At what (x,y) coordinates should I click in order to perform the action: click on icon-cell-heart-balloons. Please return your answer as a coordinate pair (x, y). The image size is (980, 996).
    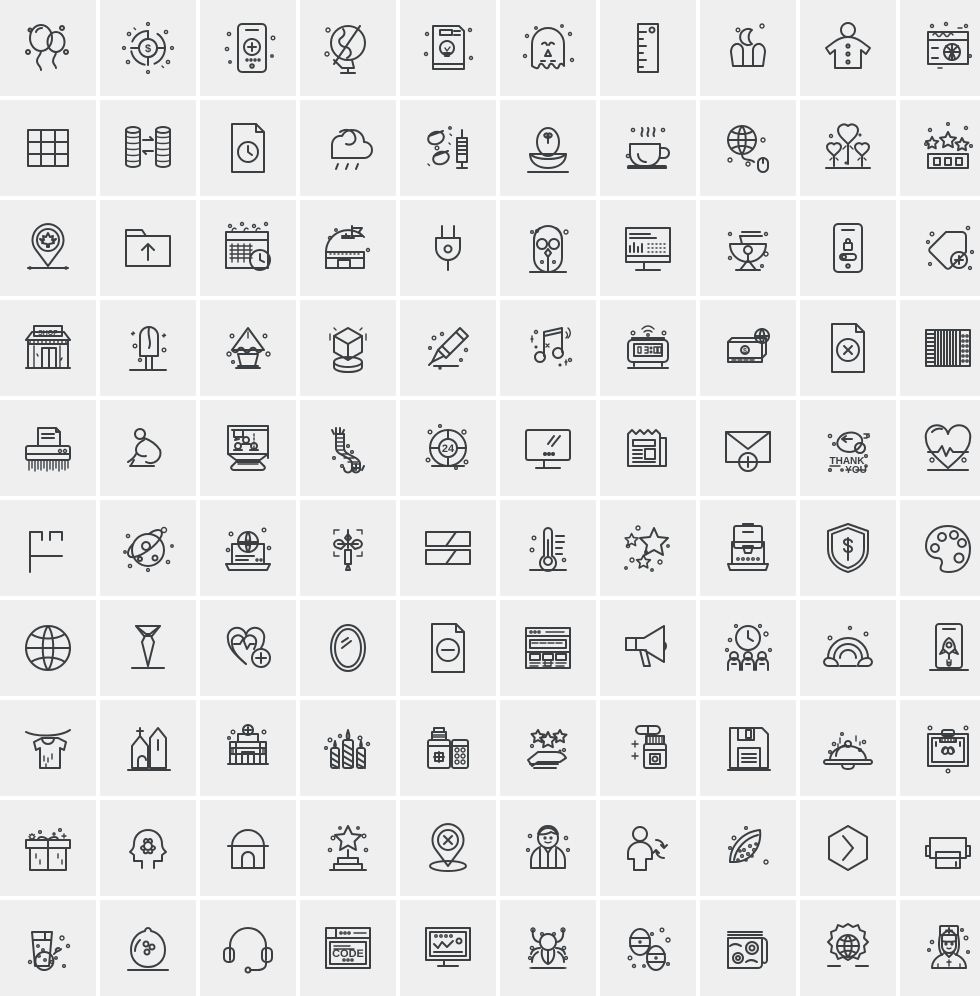
    Looking at the image, I should click on (848, 148).